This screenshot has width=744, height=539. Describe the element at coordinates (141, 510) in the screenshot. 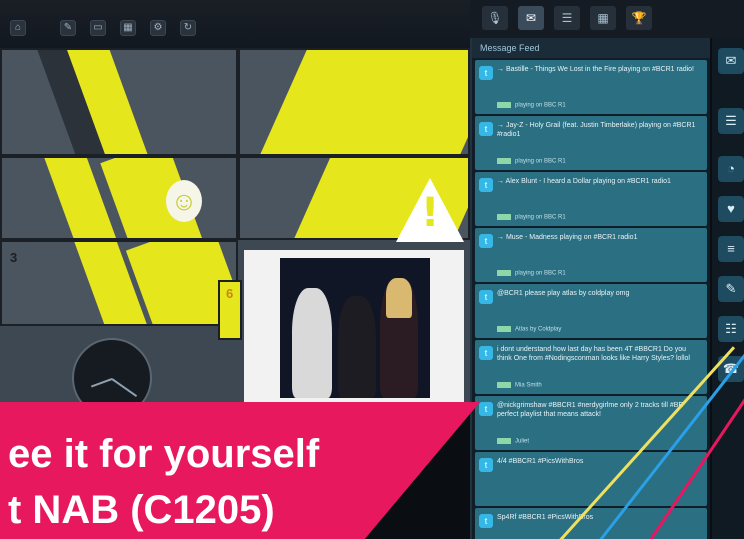

I see `banner-line-2: t NAB (C1205)` at that location.